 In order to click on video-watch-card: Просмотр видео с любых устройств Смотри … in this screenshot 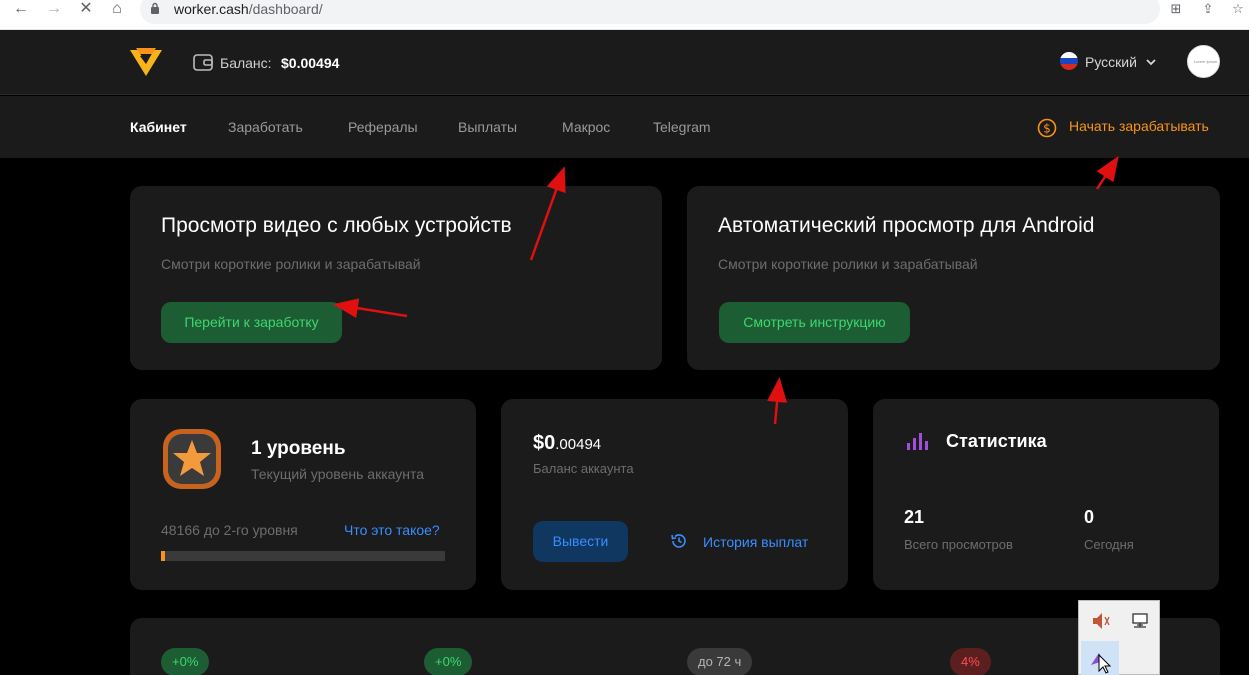, I will do `click(396, 278)`.